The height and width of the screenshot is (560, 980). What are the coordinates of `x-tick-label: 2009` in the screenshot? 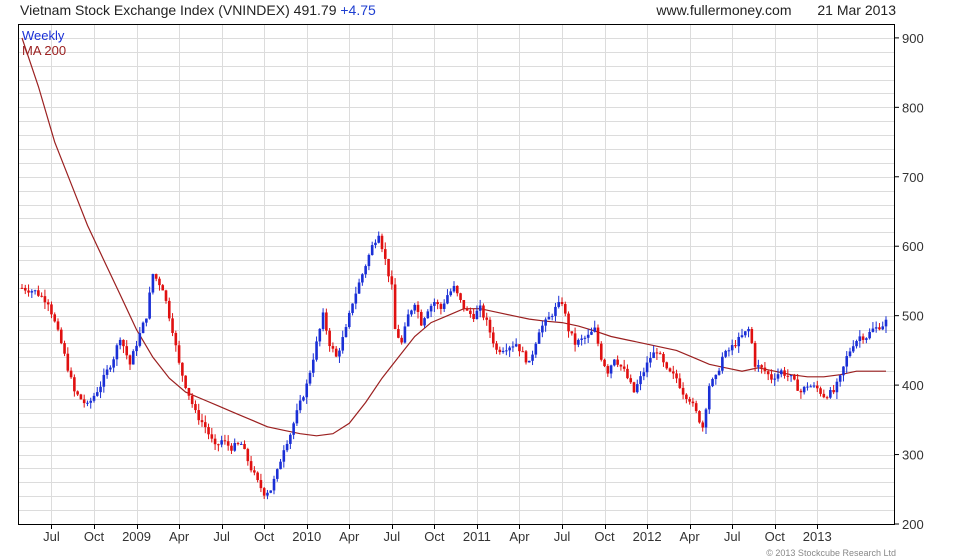 It's located at (136, 536).